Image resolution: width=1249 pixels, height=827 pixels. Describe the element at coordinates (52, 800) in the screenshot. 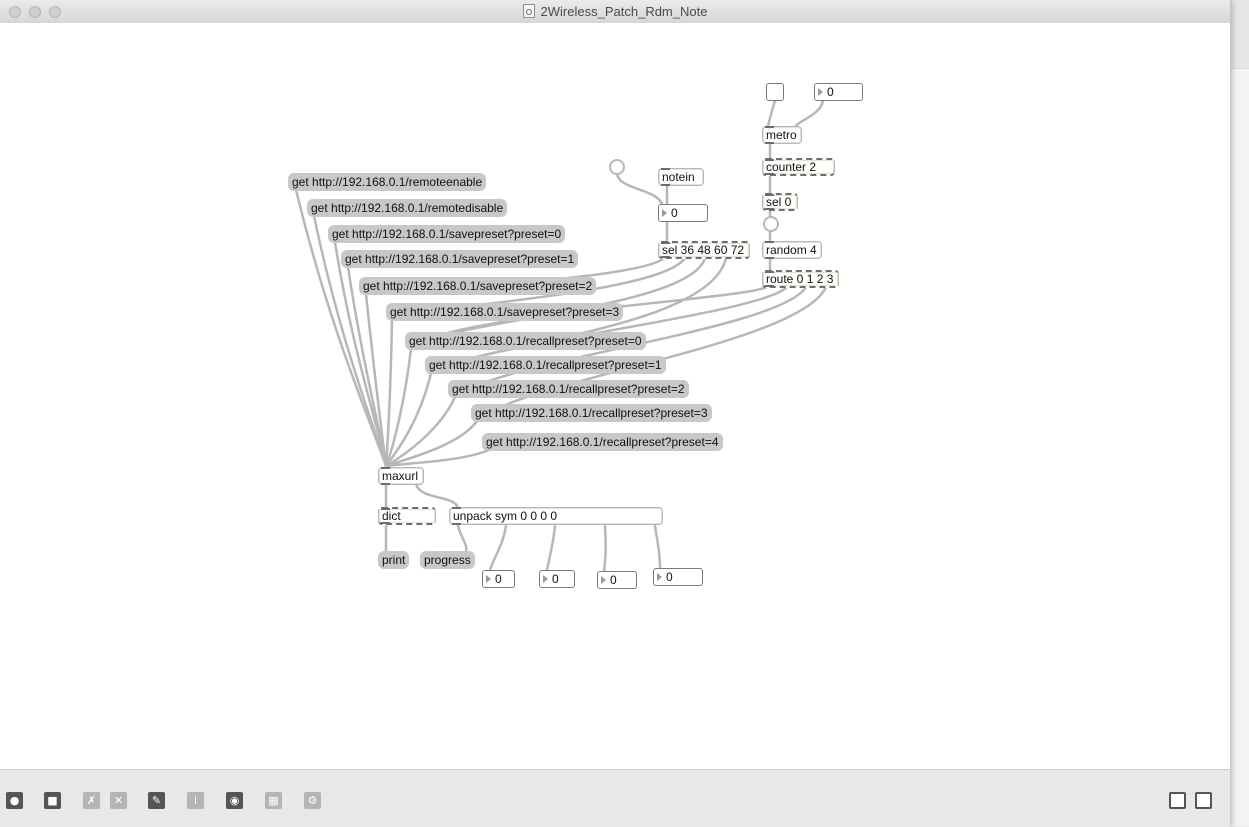

I see `presentation-mode-icon: ■` at that location.